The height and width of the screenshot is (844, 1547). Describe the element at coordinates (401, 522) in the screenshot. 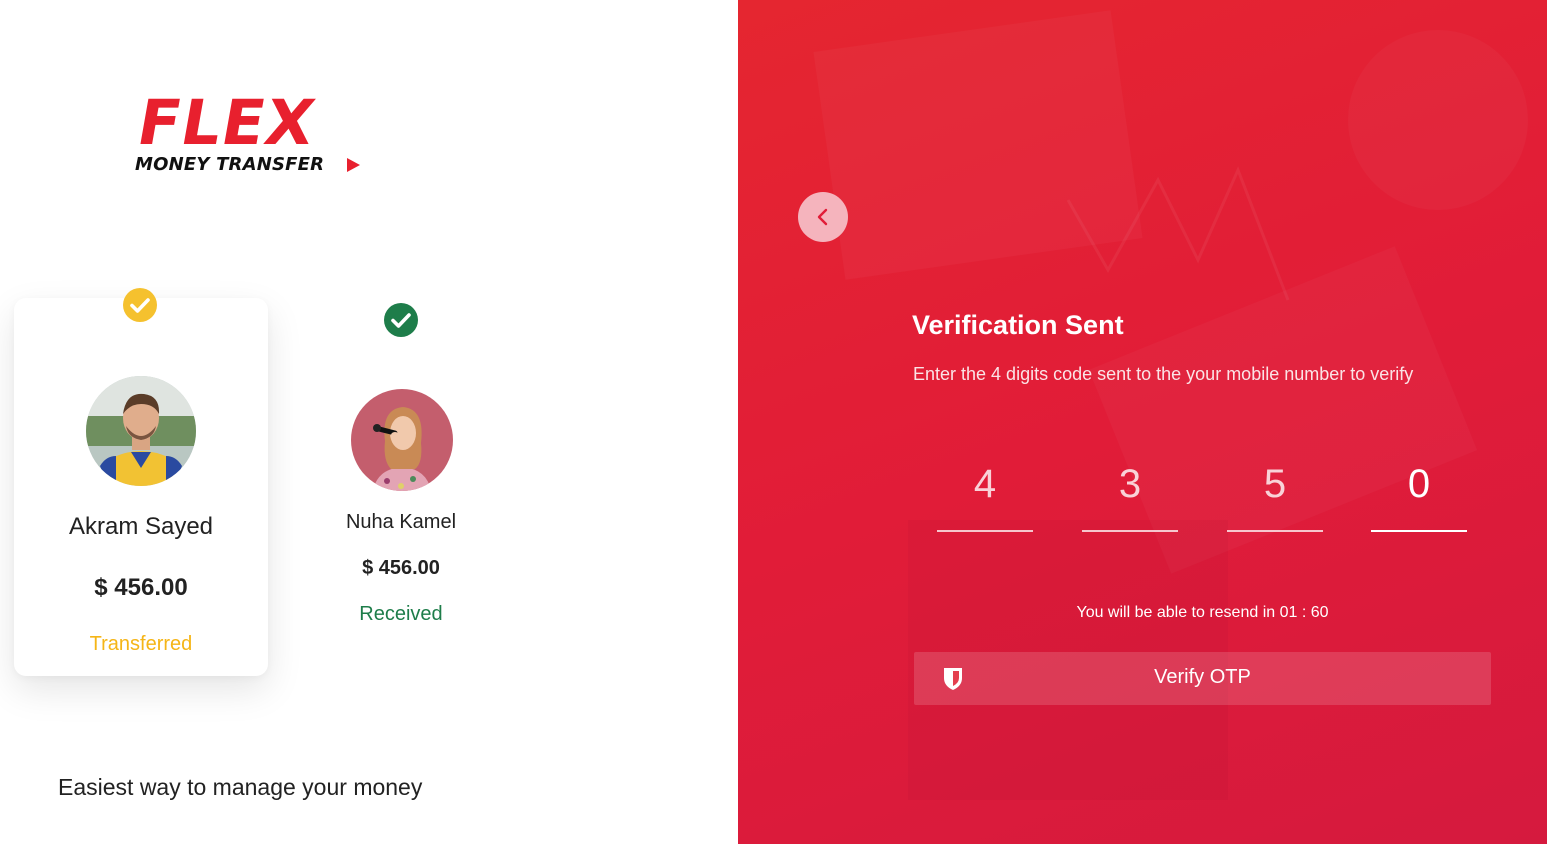

I see `card-name: Nuha Kamel` at that location.